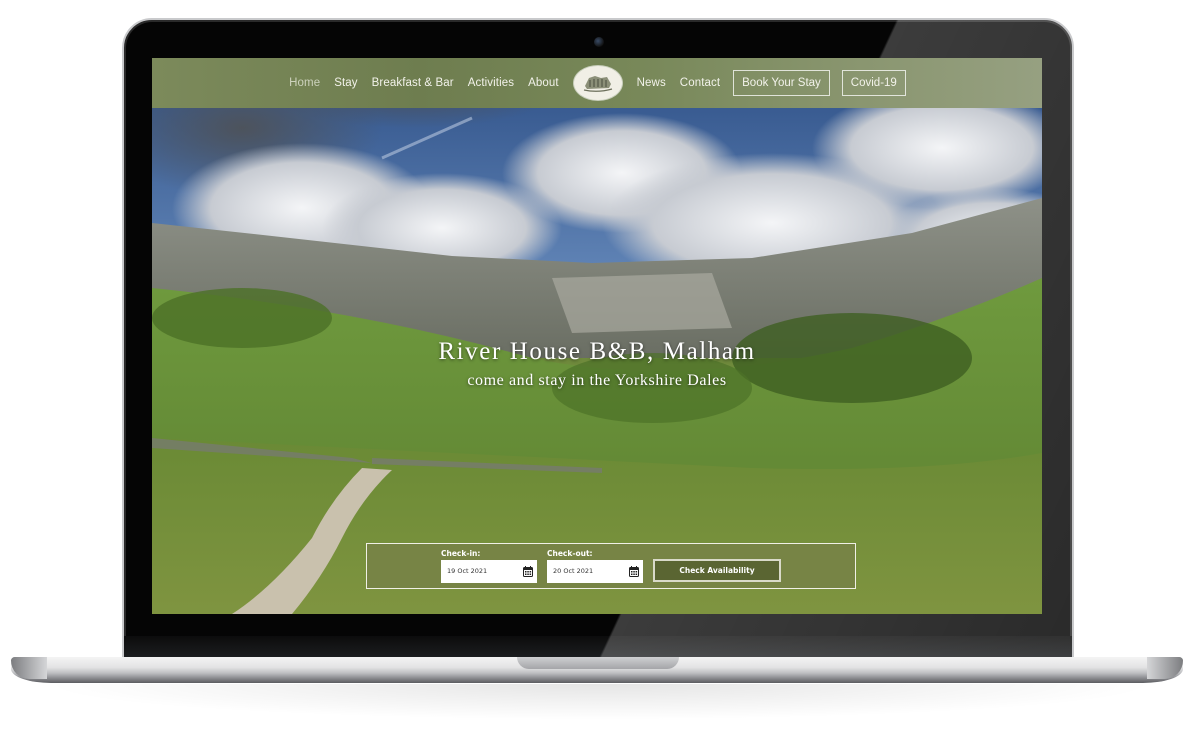 This screenshot has width=1200, height=745. What do you see at coordinates (781, 83) in the screenshot?
I see `book-your-stay-button: Book Your Stay` at bounding box center [781, 83].